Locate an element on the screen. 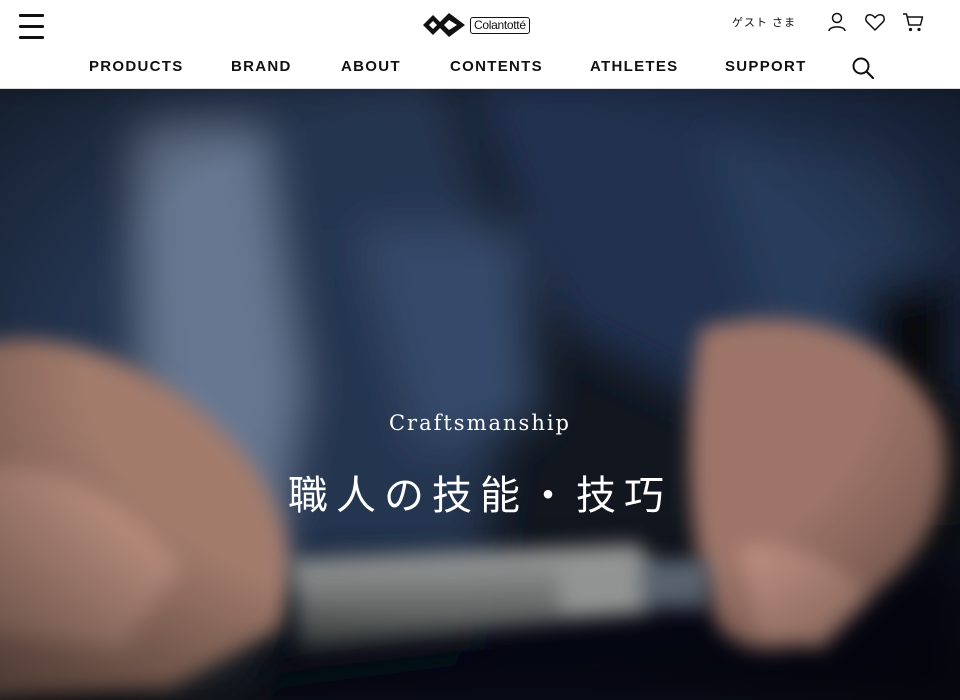 The height and width of the screenshot is (700, 960). cart-icon is located at coordinates (913, 22).